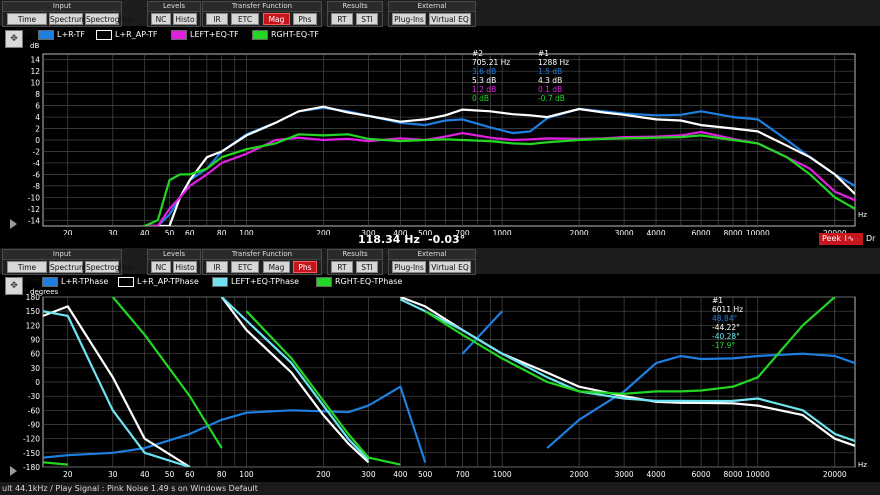 Image resolution: width=880 pixels, height=495 pixels. I want to click on cursor-value: -40.28°, so click(726, 336).